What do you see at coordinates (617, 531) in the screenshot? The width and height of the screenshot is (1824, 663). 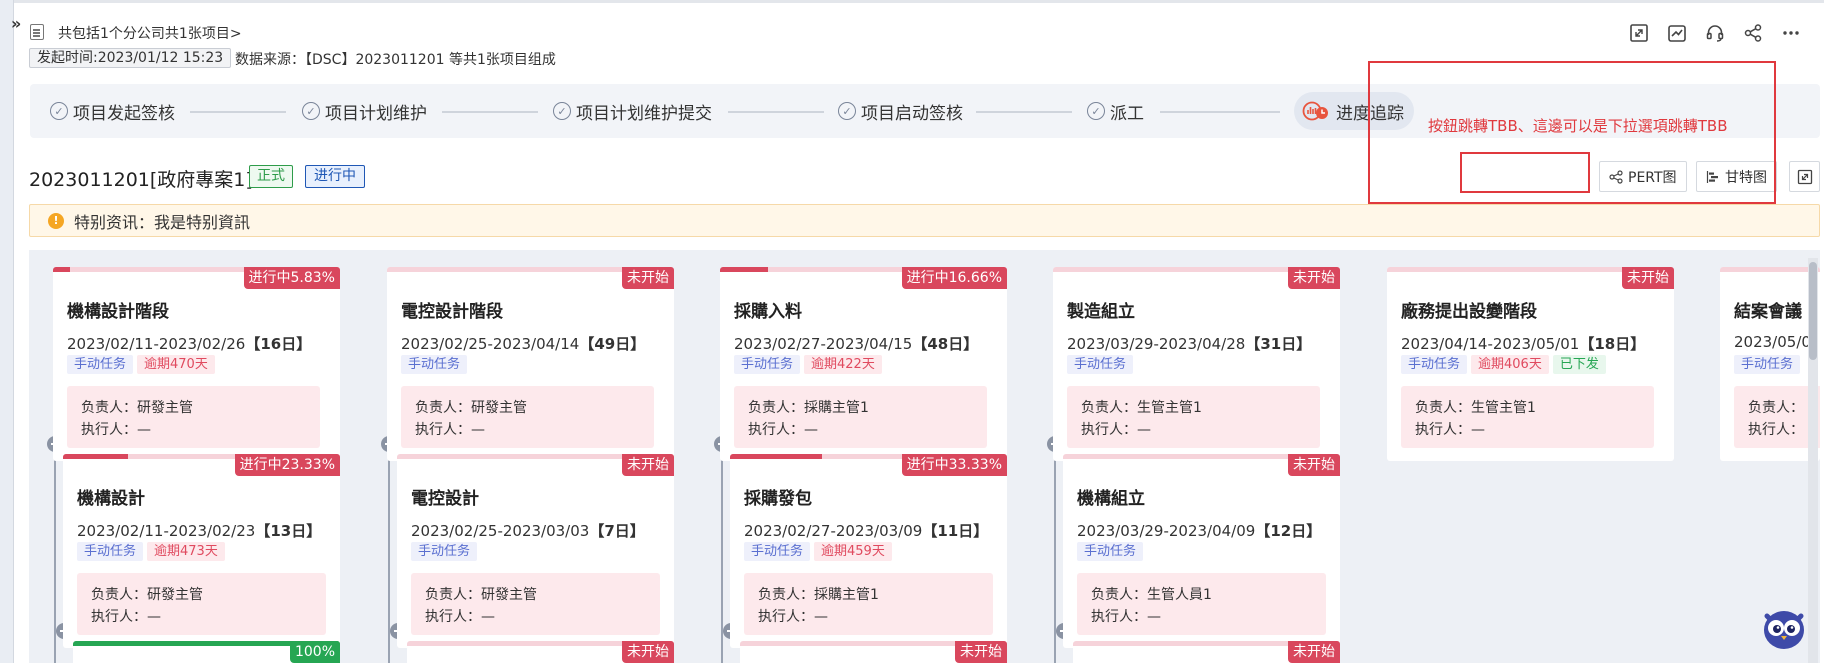 I see `duration: 【7日】` at bounding box center [617, 531].